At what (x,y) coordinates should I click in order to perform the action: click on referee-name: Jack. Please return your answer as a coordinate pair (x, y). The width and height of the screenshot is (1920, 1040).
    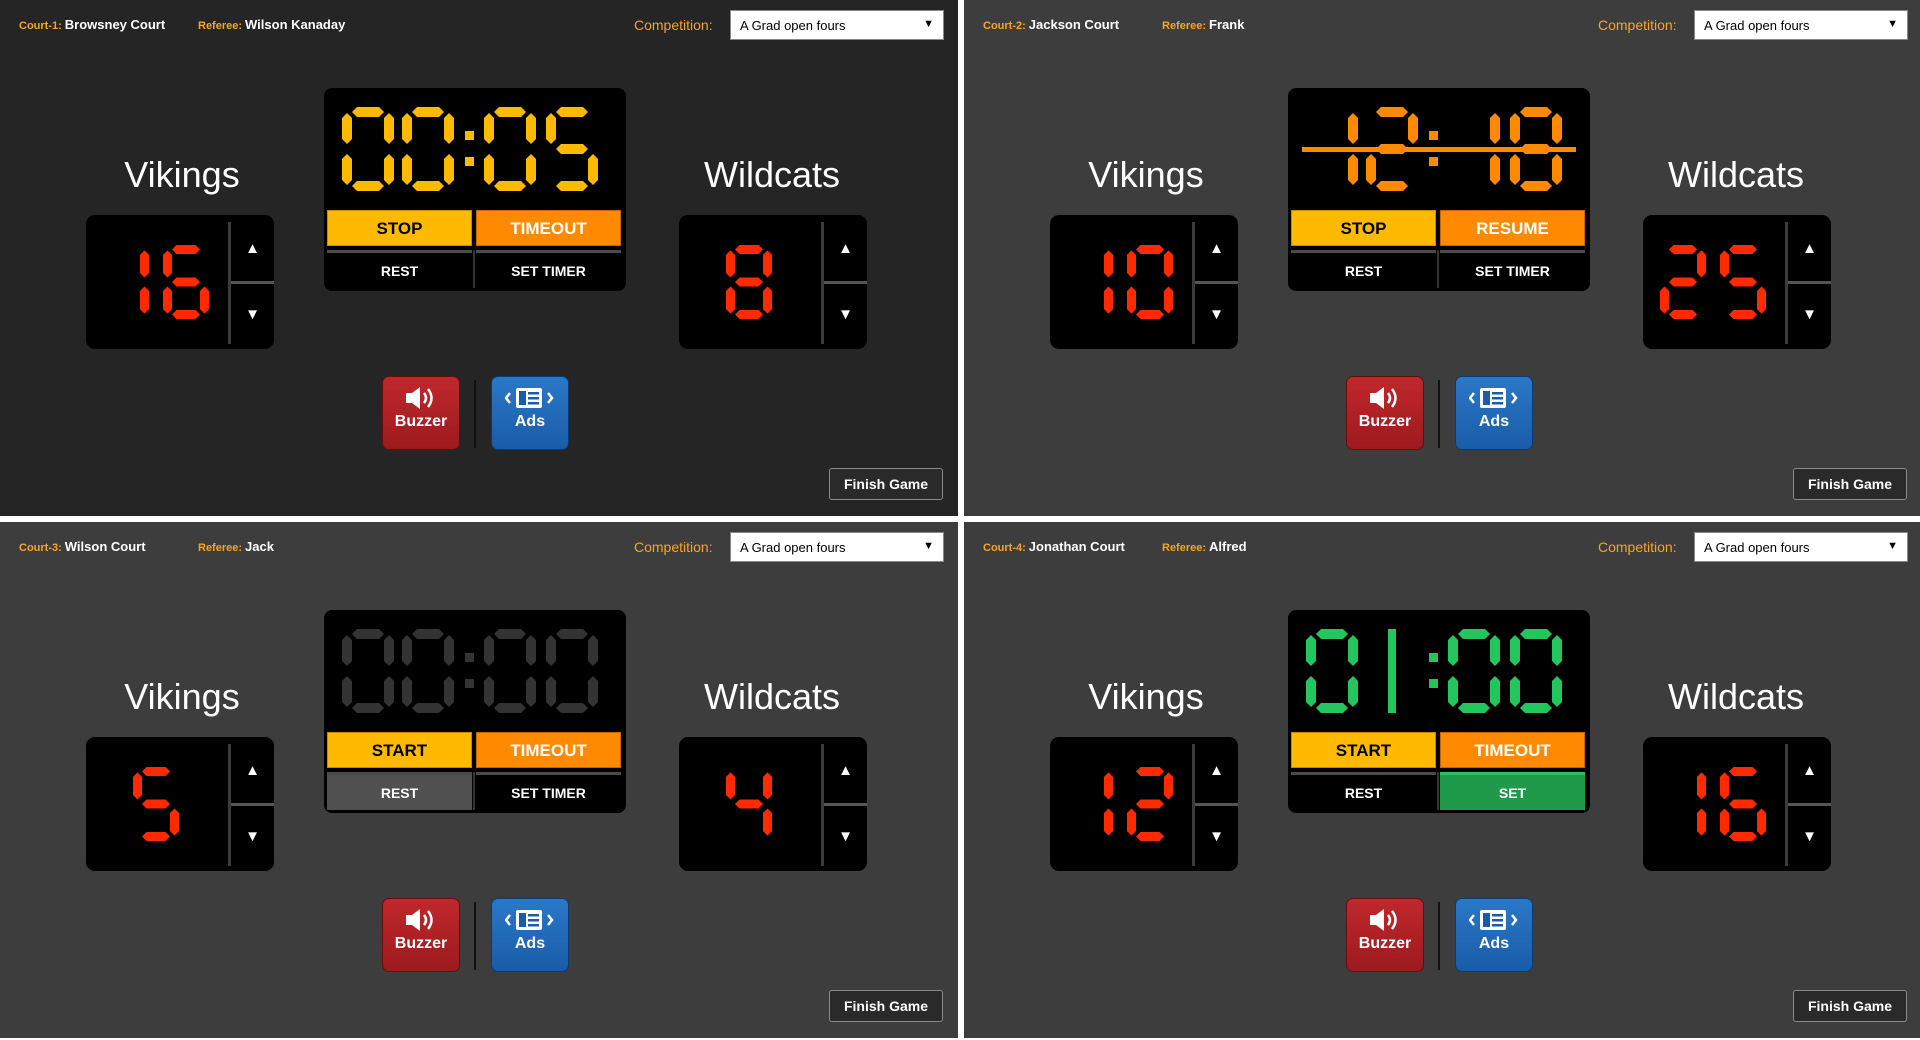
    Looking at the image, I should click on (259, 546).